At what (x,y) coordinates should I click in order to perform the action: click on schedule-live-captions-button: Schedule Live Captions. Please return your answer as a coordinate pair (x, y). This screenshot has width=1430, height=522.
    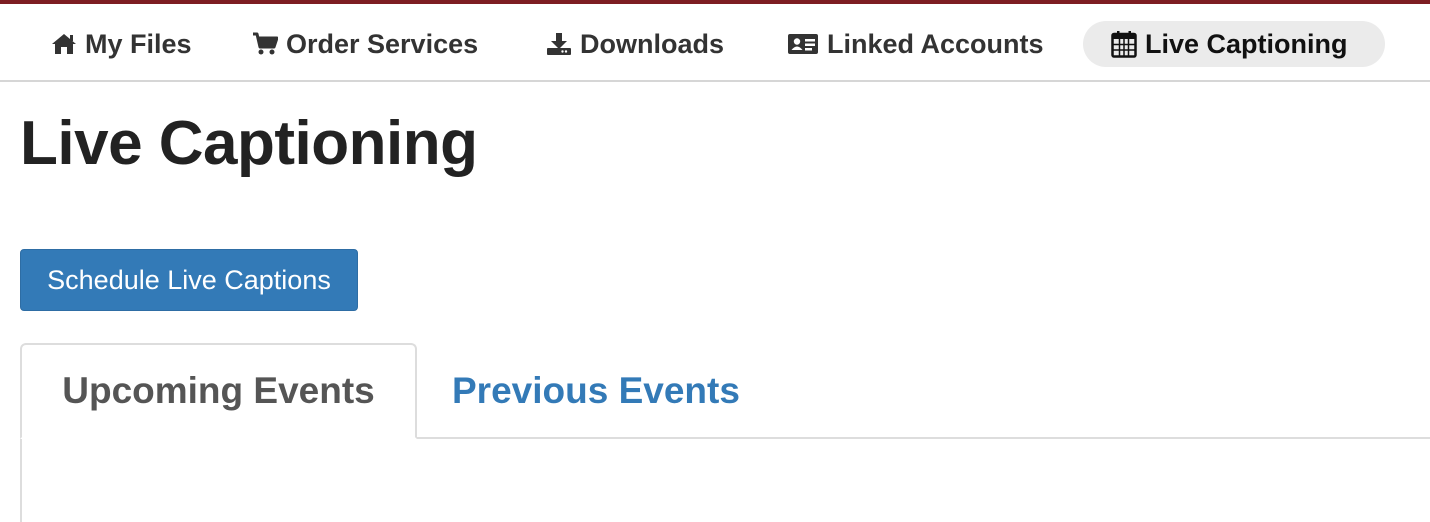
    Looking at the image, I should click on (189, 280).